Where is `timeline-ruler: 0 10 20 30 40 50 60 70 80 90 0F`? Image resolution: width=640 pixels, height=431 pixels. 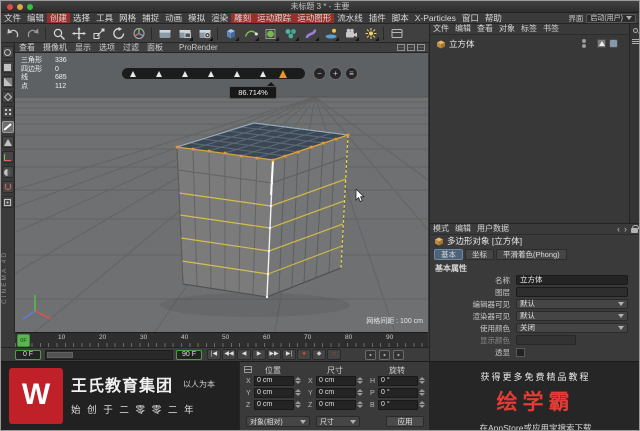 timeline-ruler: 0 10 20 30 40 50 60 70 80 90 0F is located at coordinates (221, 339).